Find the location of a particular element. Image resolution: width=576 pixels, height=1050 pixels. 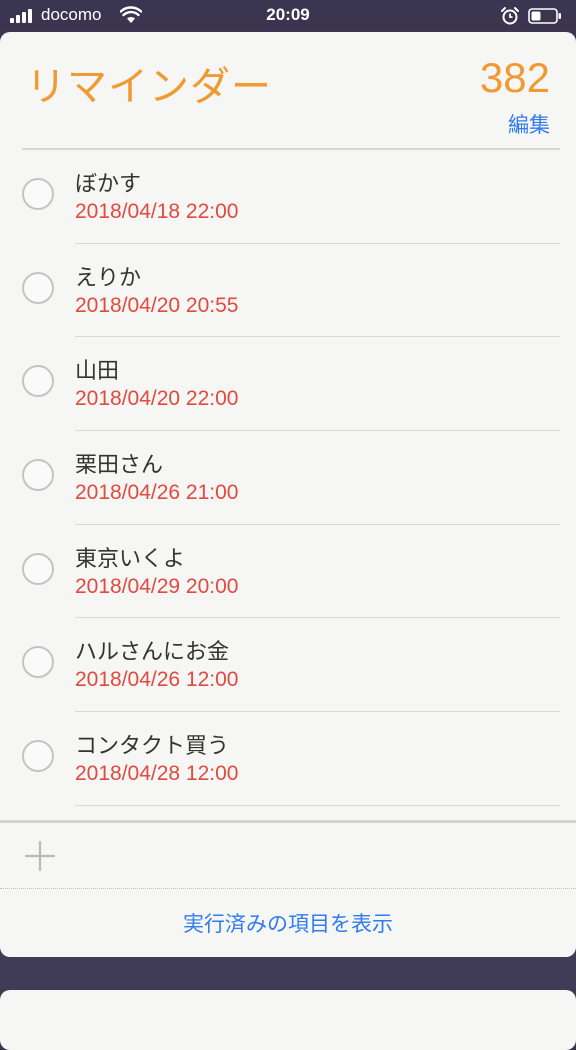

reminder-item: コンタクト買う 2018/04/28 12:00 is located at coordinates (288, 759).